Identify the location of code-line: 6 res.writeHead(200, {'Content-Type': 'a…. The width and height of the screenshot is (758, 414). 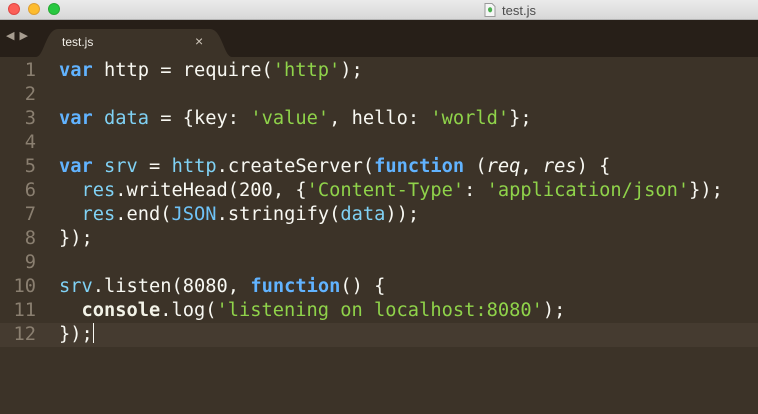
(379, 191).